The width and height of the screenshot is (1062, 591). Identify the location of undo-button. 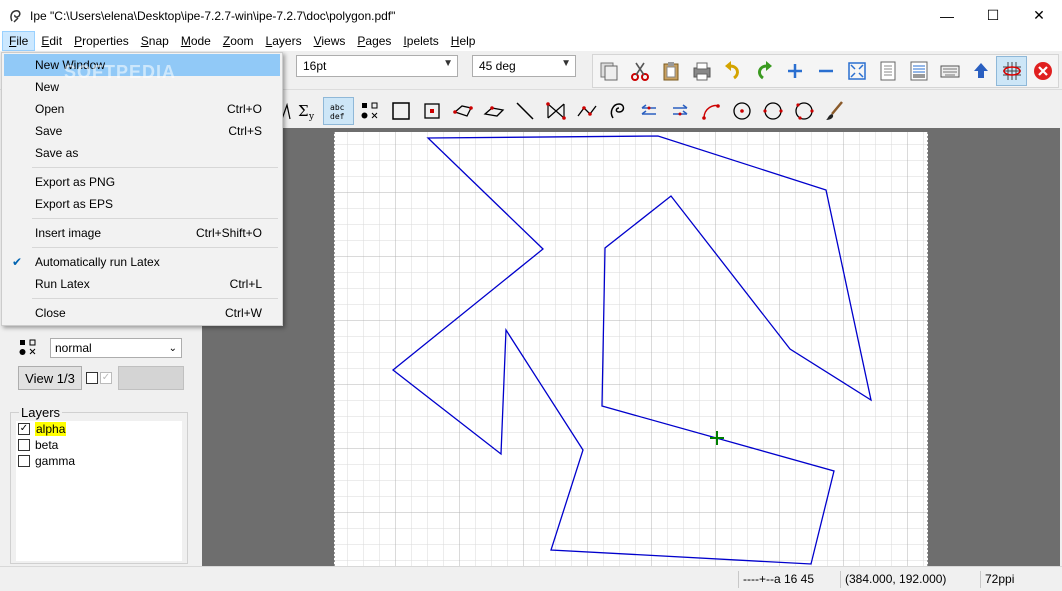
(732, 71).